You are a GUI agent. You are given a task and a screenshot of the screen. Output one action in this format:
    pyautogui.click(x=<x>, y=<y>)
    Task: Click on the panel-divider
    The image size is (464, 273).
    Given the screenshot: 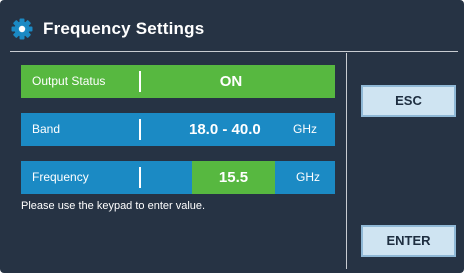 What is the action you would take?
    pyautogui.click(x=346, y=161)
    